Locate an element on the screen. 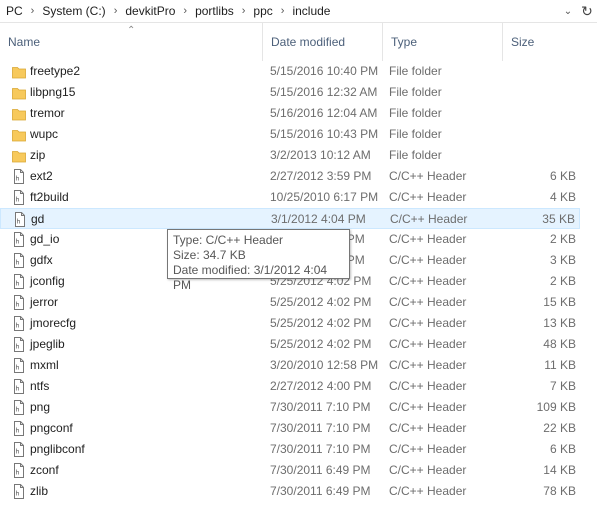  breadcrumb-item: devkitPro is located at coordinates (150, 11).